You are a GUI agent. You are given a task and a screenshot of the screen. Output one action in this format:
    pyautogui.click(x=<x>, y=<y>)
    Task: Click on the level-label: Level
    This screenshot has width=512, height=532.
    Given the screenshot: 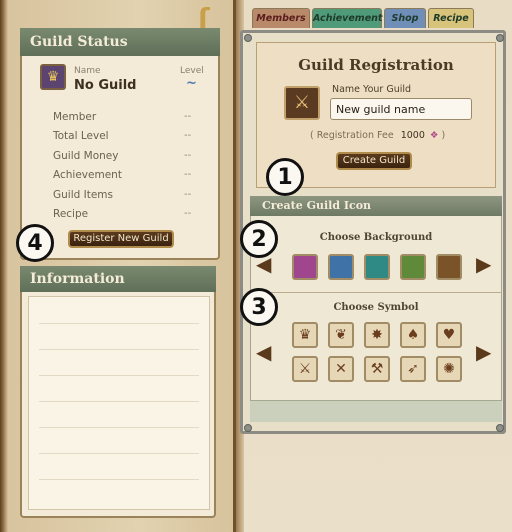 What is the action you would take?
    pyautogui.click(x=192, y=71)
    